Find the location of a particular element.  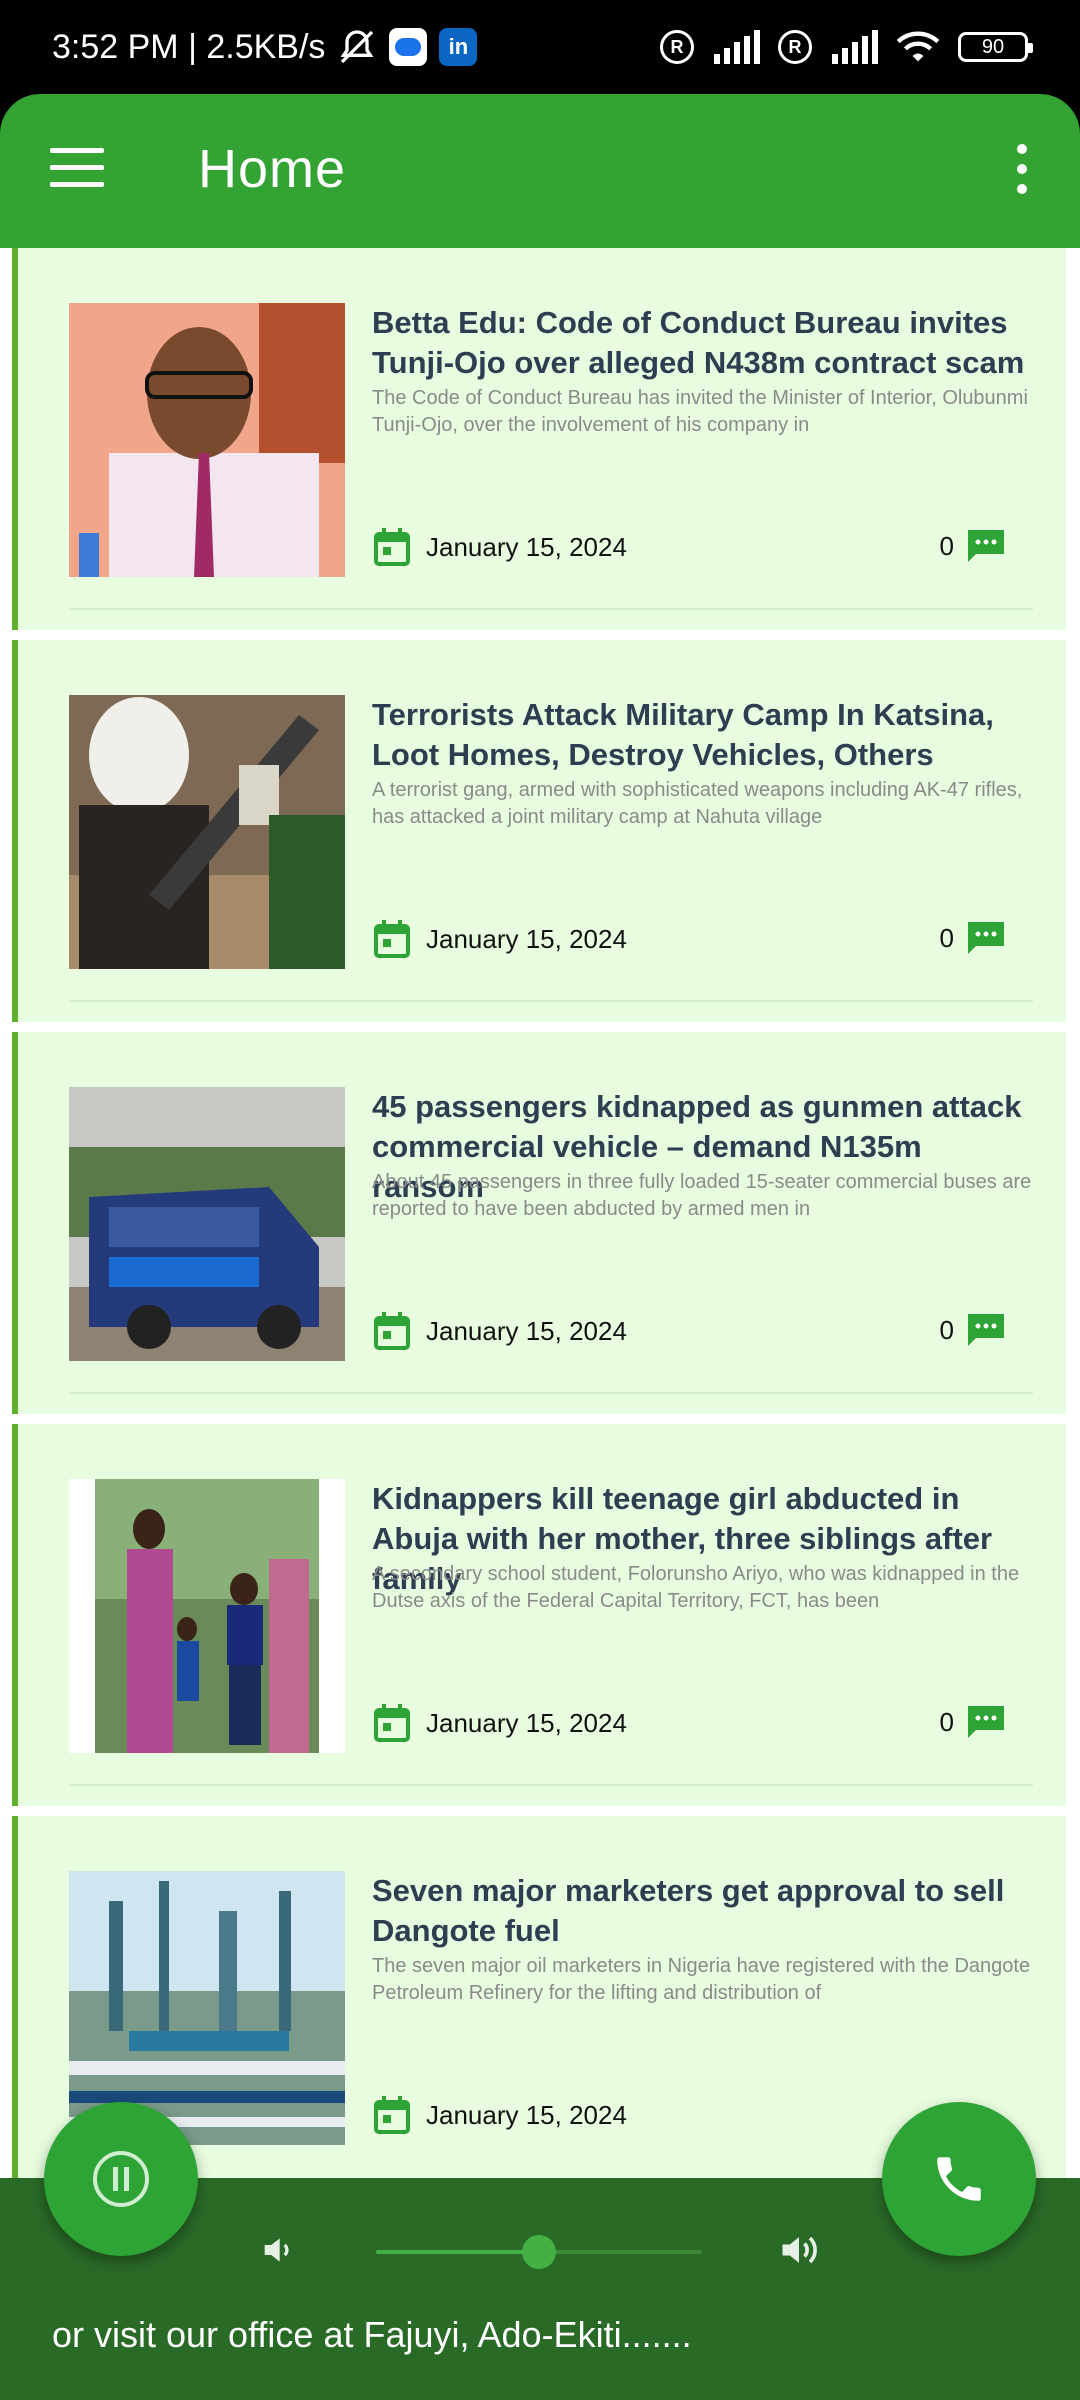

call-button is located at coordinates (959, 2179).